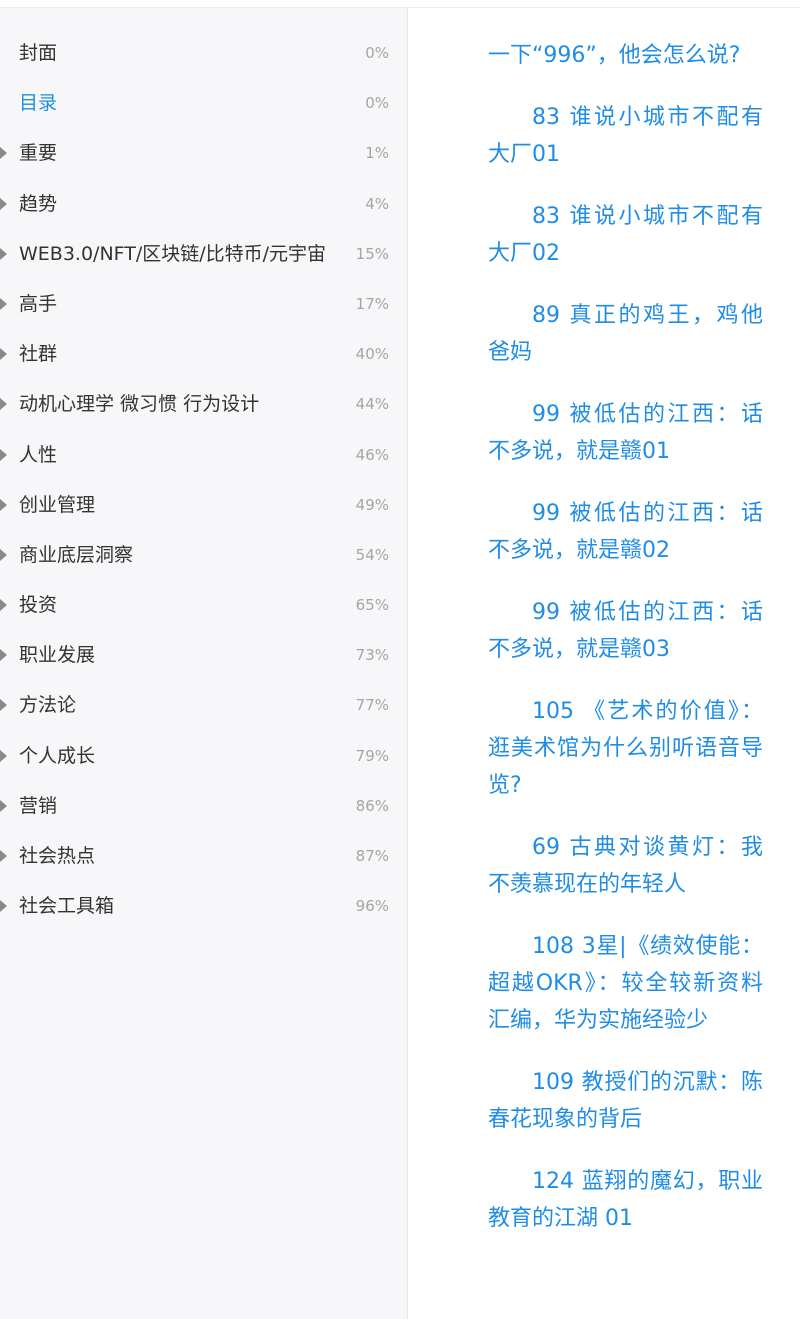  I want to click on toc-item-label: 营销, so click(38, 805).